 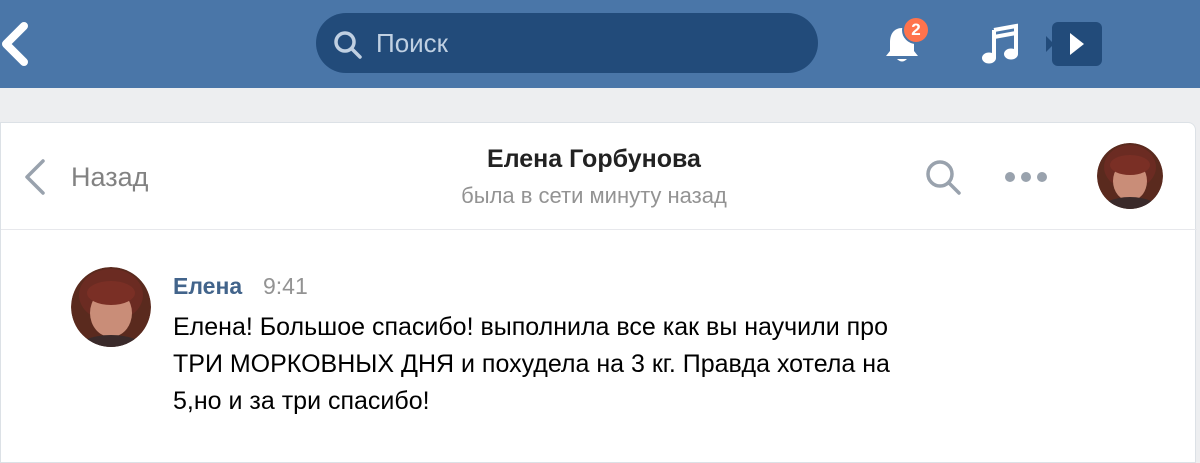 I want to click on more-options-icon, so click(x=1026, y=177).